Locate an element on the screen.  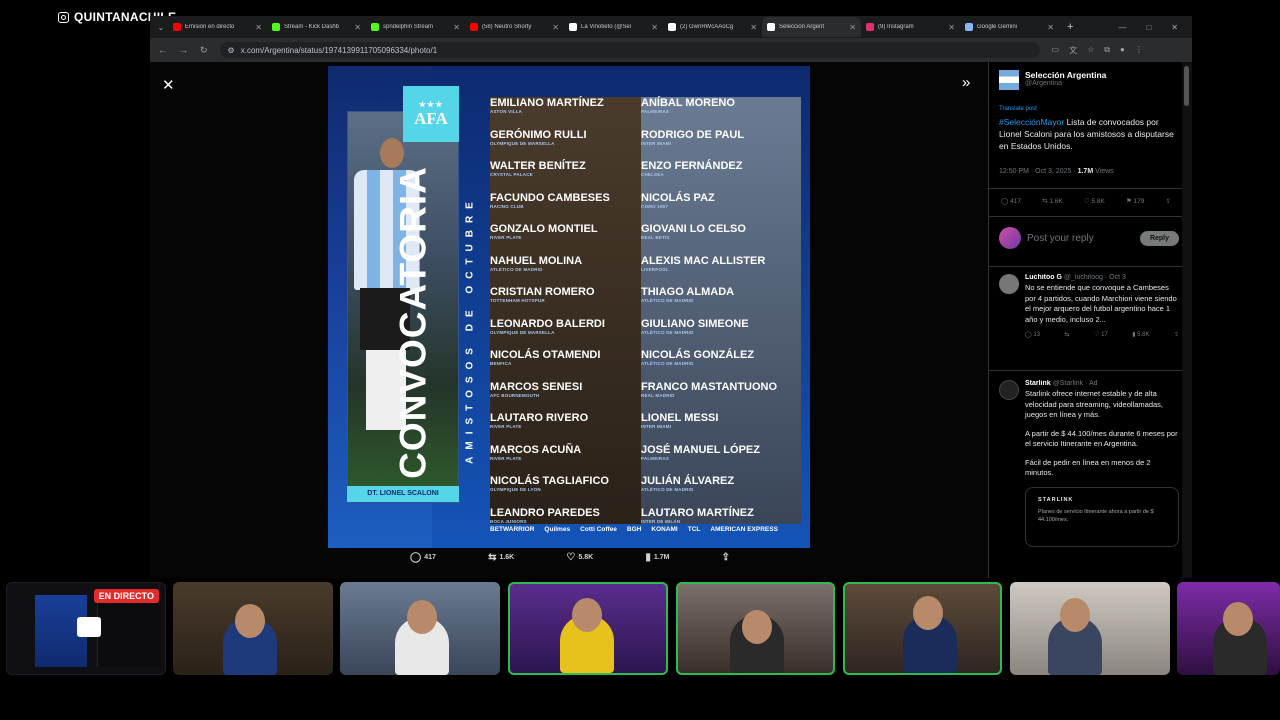
browser-tab: (2) GwnRWcAAoCg ✕ is located at coordinates (712, 27).